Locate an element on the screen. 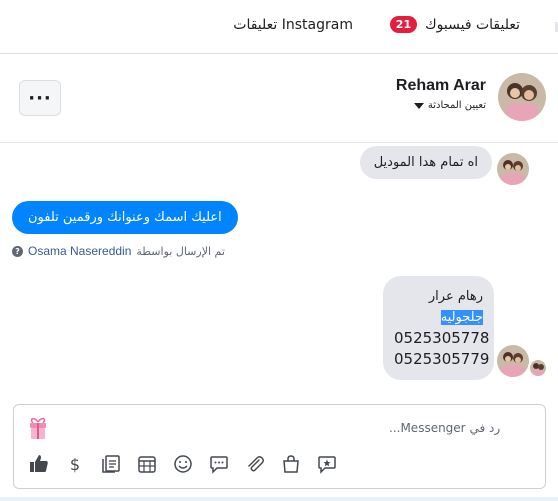  seen-receipt-avatar is located at coordinates (538, 368).